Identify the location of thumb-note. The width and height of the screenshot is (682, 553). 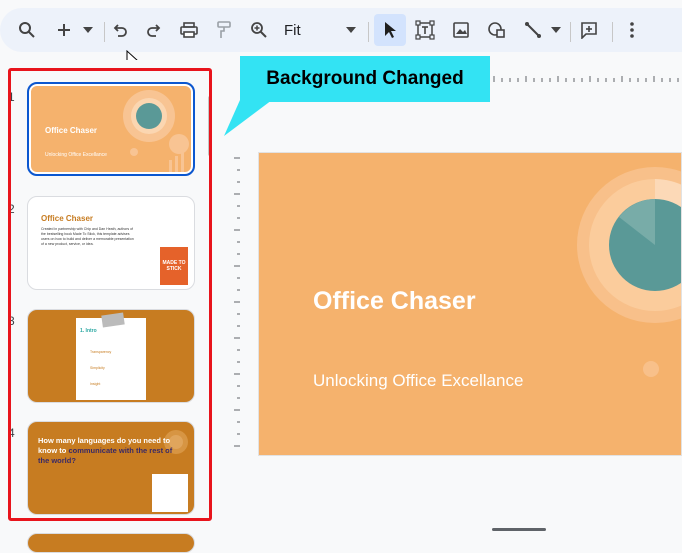
(170, 493).